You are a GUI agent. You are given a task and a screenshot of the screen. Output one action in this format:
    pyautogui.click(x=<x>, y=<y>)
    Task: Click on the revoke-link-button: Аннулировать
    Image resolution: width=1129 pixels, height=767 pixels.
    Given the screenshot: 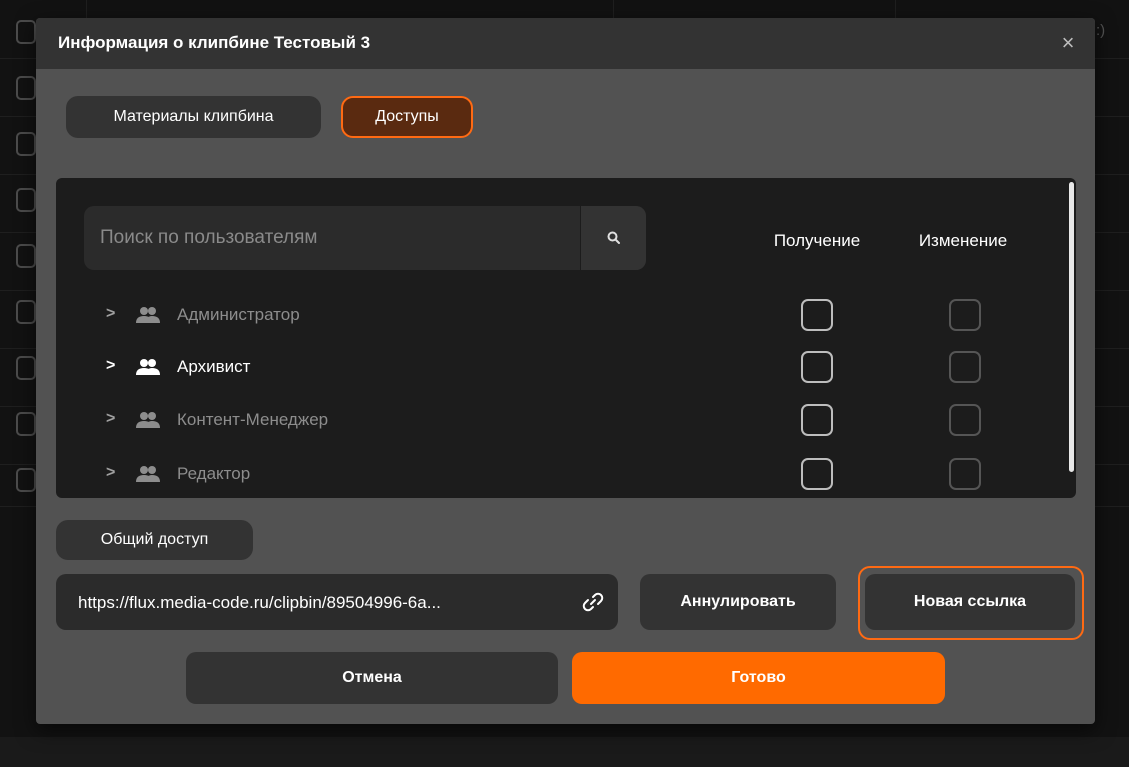 What is the action you would take?
    pyautogui.click(x=738, y=602)
    